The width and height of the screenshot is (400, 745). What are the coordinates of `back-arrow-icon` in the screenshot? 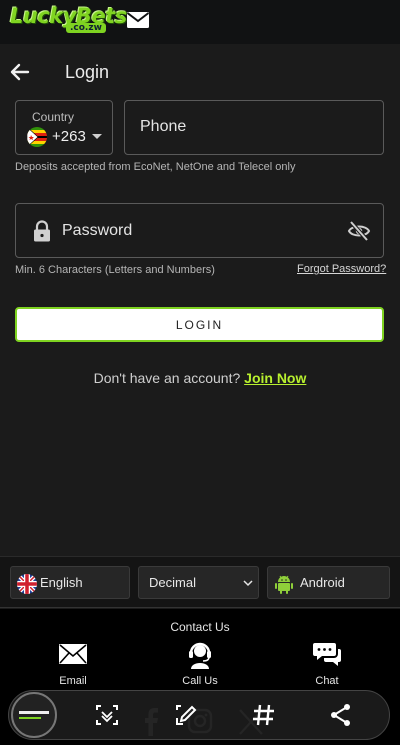 It's located at (20, 72).